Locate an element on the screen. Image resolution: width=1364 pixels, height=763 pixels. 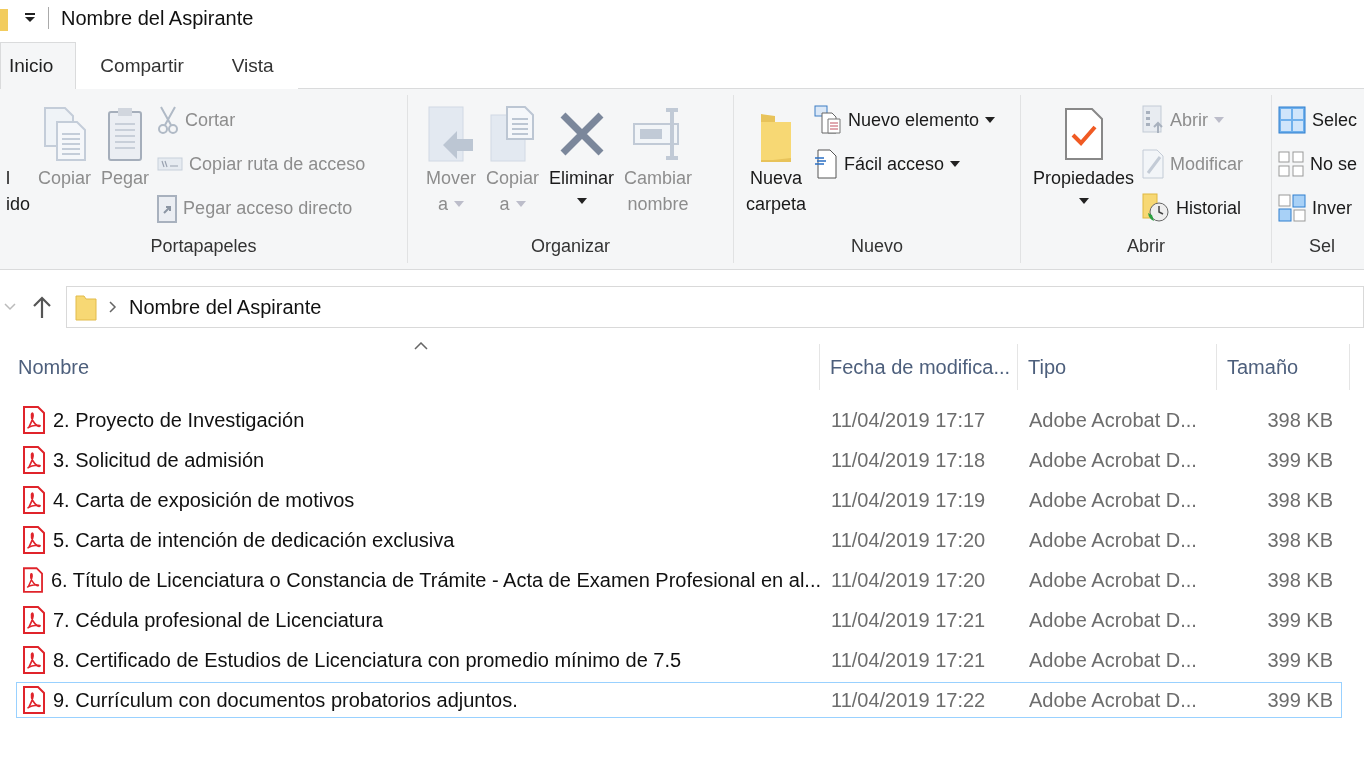
new-item-icon is located at coordinates (828, 120).